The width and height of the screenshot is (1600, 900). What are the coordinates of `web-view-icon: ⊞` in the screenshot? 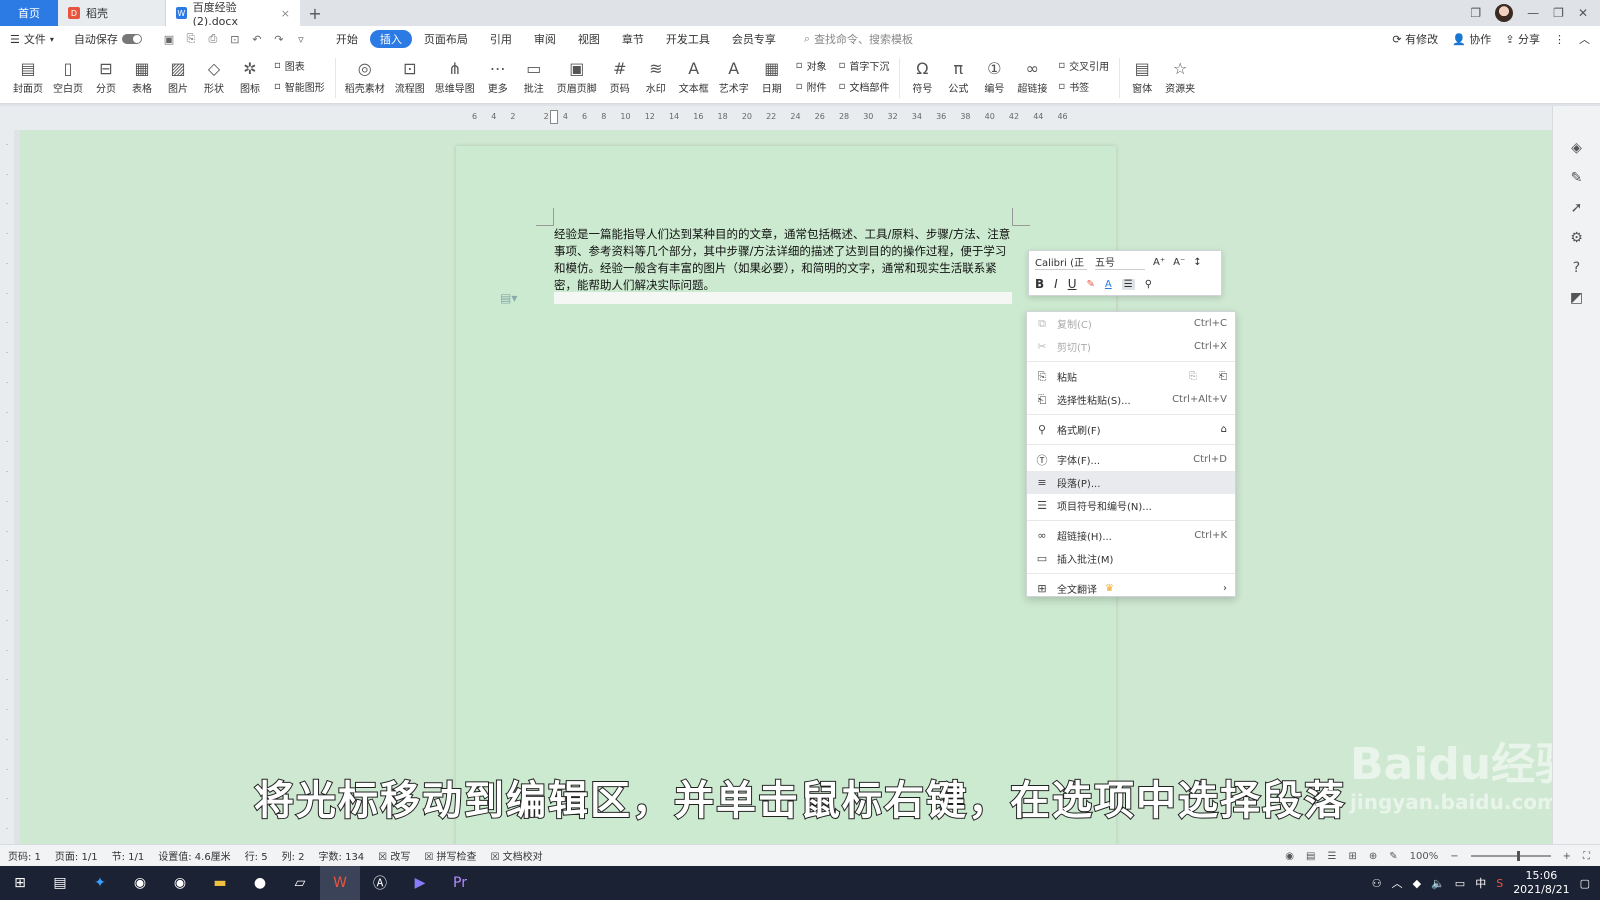 It's located at (1352, 856).